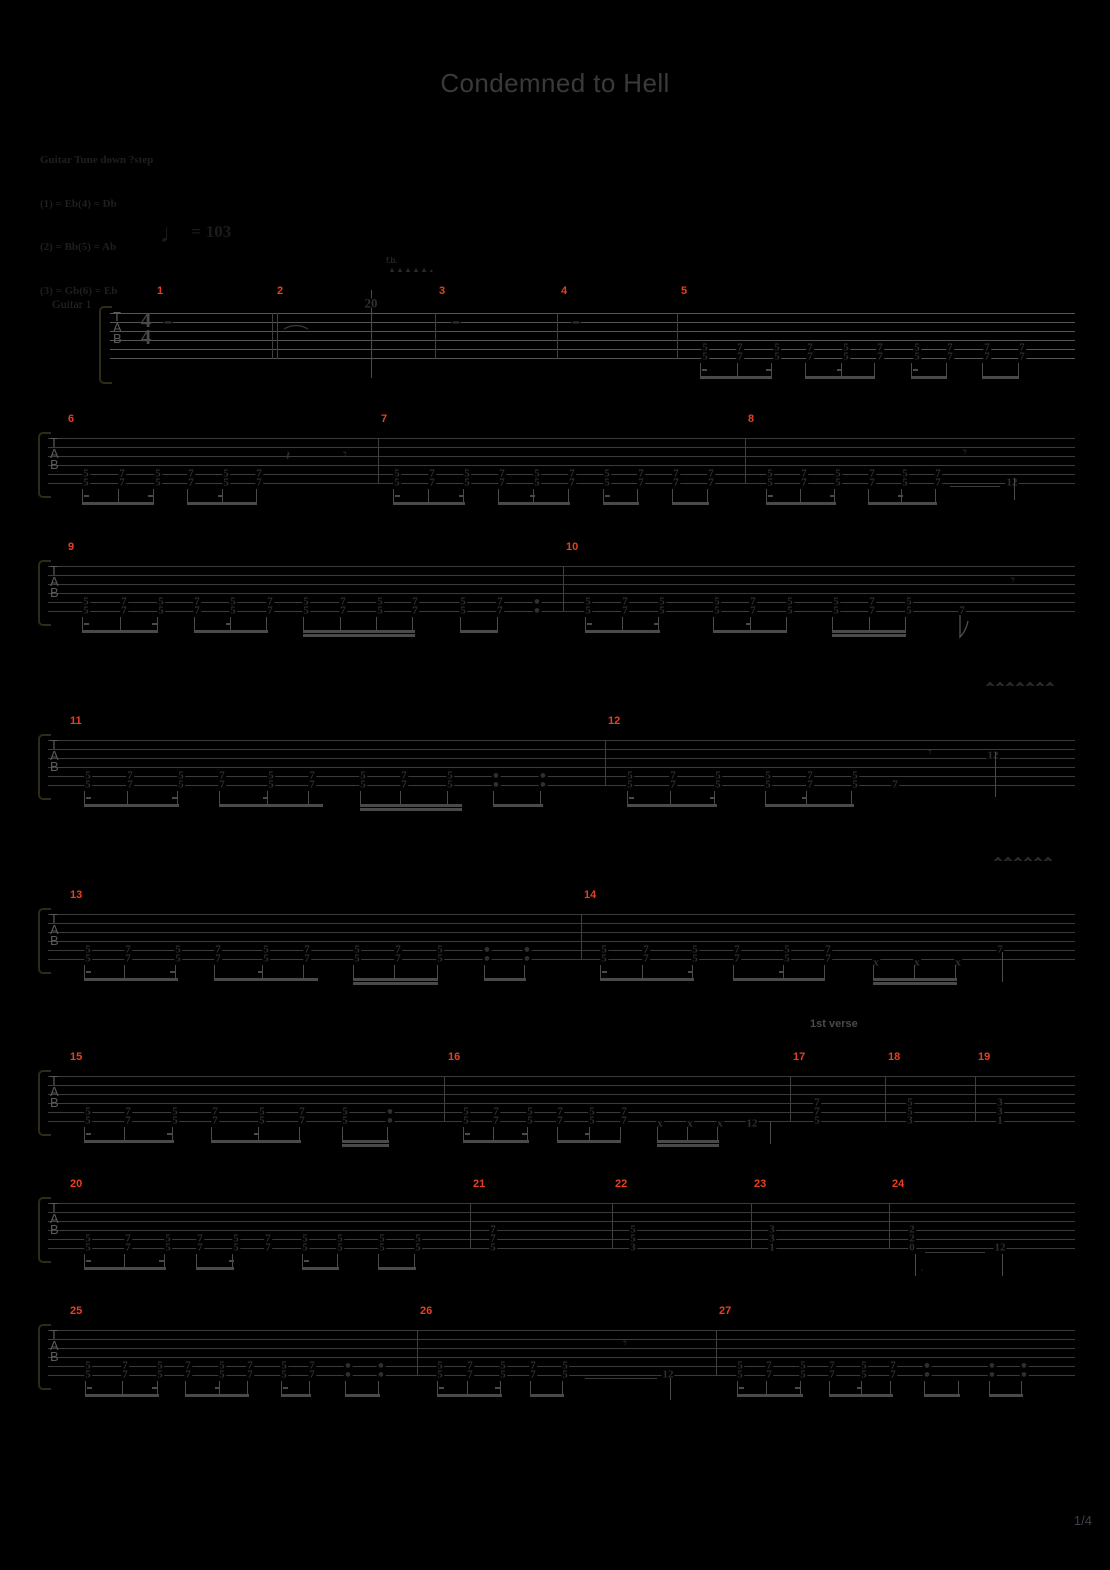 This screenshot has width=1110, height=1570. What do you see at coordinates (964, 627) in the screenshot?
I see `note-flag-icon` at bounding box center [964, 627].